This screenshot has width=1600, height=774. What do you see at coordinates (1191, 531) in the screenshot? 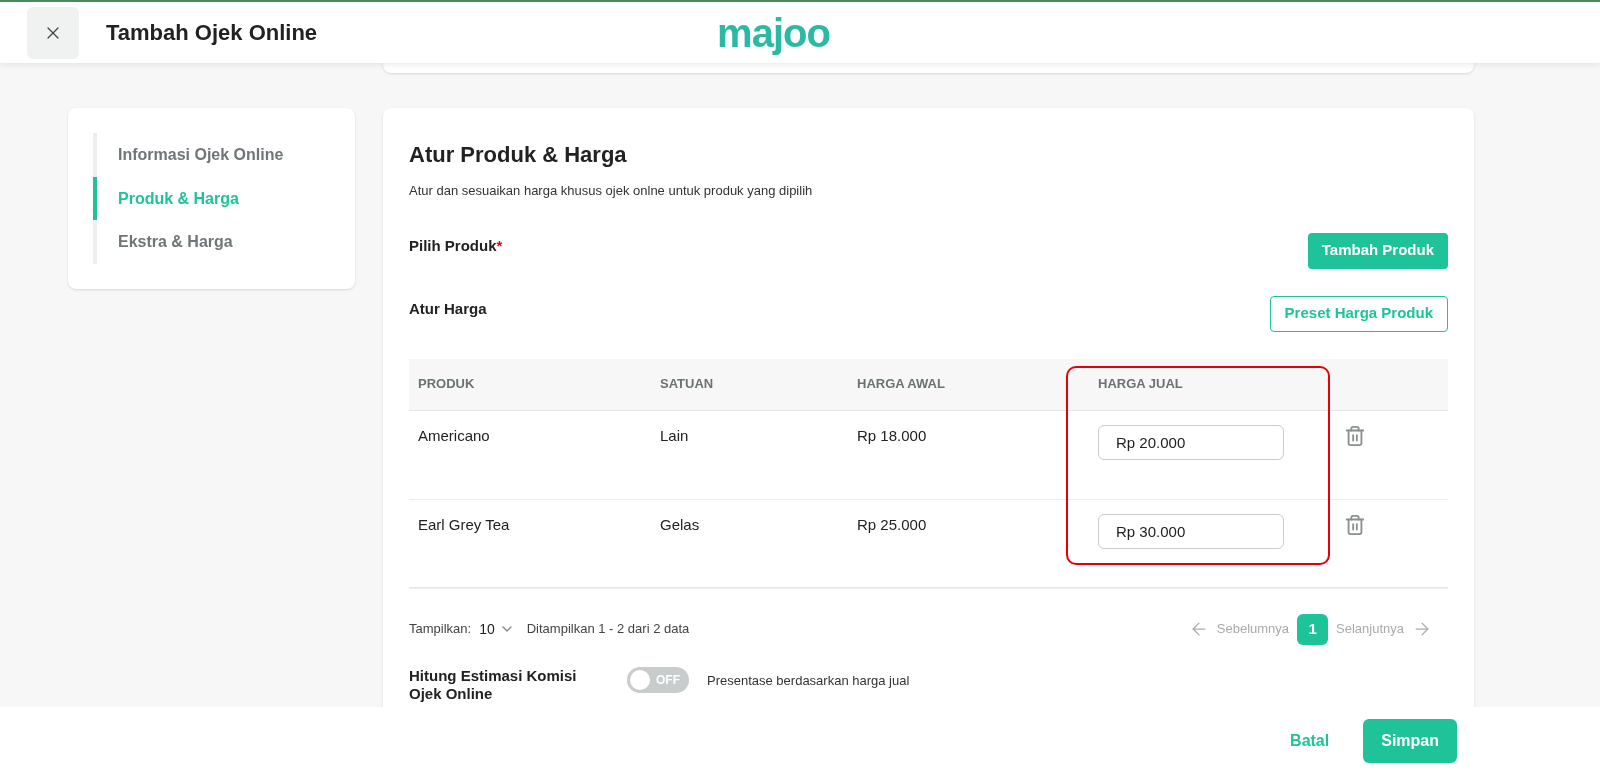
I see `price-input: Rp 30.000` at bounding box center [1191, 531].